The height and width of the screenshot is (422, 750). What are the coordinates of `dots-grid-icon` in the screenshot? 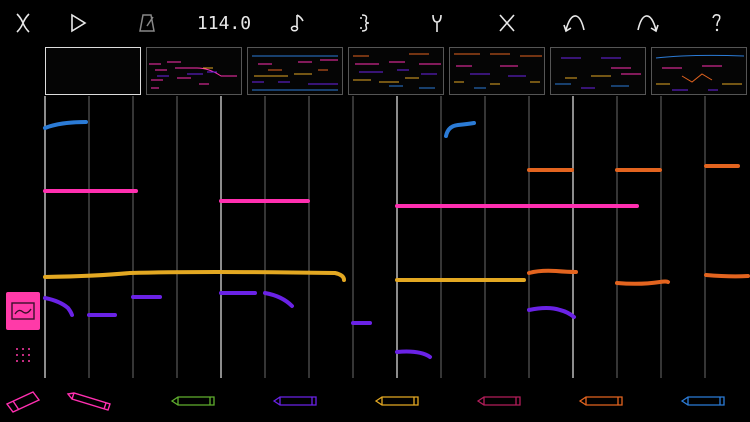 It's located at (23, 355).